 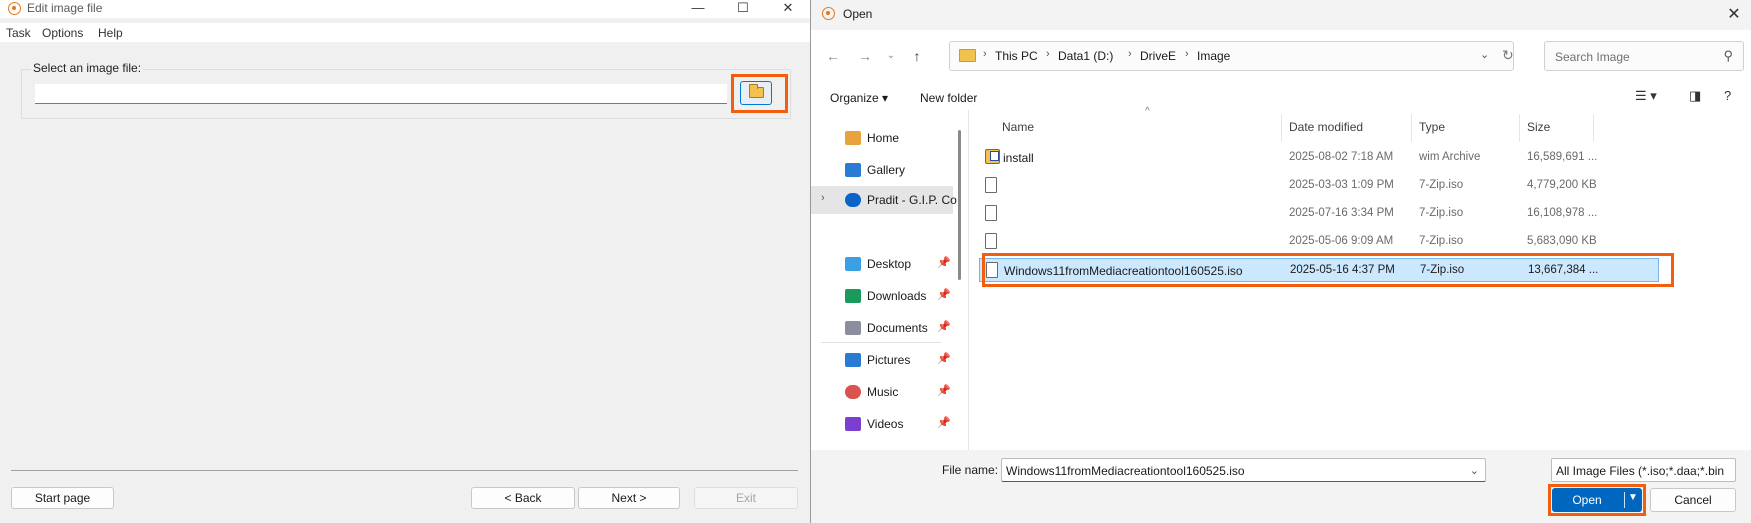 What do you see at coordinates (917, 56) in the screenshot?
I see `up-arrow-icon: ↑` at bounding box center [917, 56].